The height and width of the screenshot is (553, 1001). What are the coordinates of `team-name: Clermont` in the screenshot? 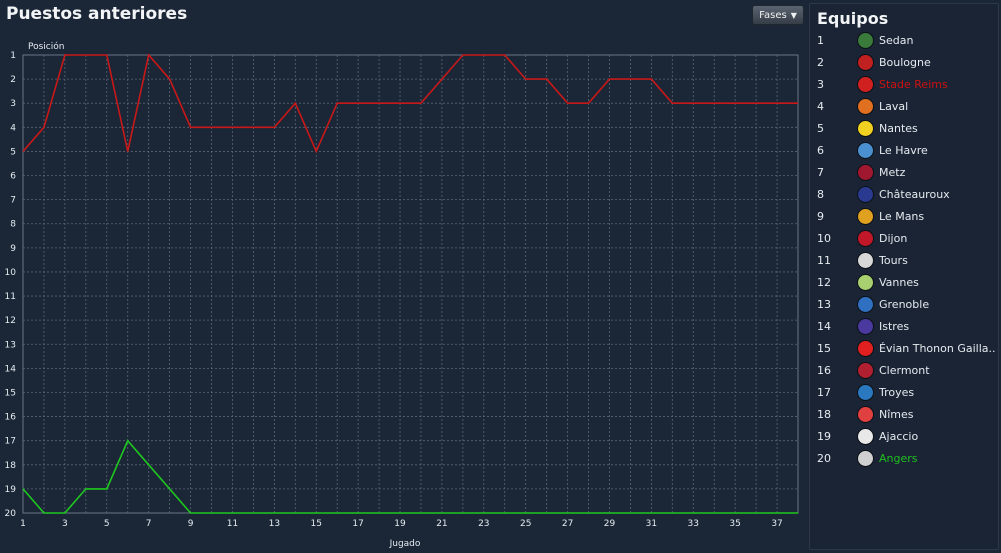 It's located at (938, 370).